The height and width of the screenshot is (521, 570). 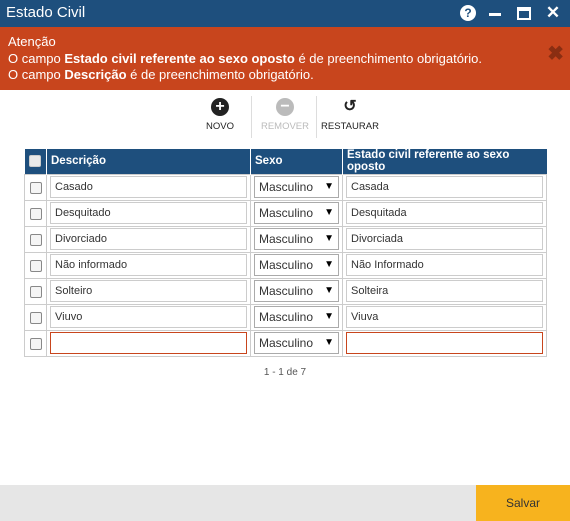 I want to click on descricao-input: Divorciado, so click(x=148, y=239).